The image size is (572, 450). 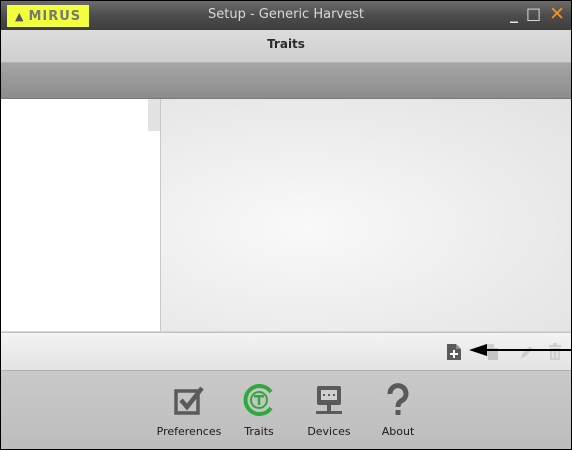 I want to click on nav-label: Traits, so click(x=259, y=431).